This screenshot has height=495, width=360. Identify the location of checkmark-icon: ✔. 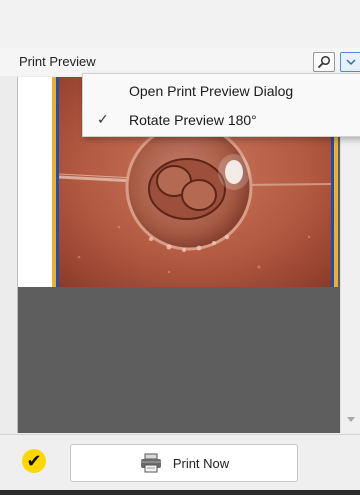
(34, 460).